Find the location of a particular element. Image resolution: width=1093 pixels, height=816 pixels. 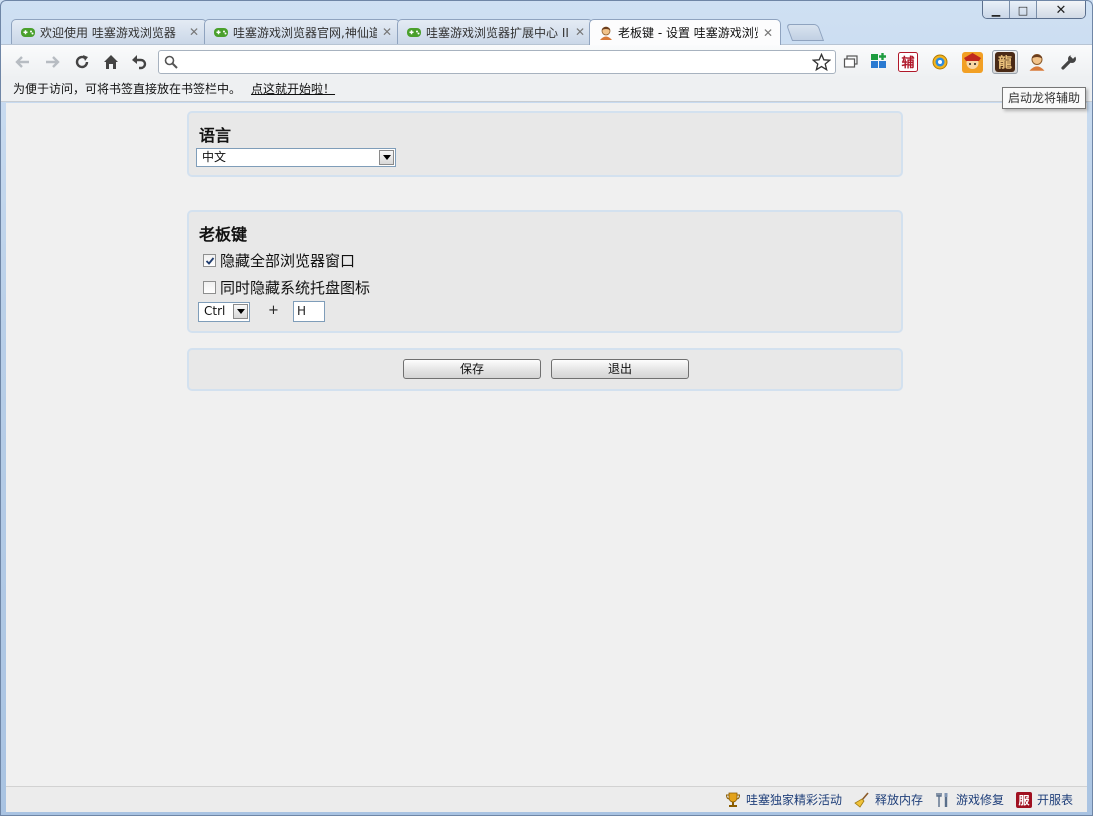

back-button is located at coordinates (23, 62).